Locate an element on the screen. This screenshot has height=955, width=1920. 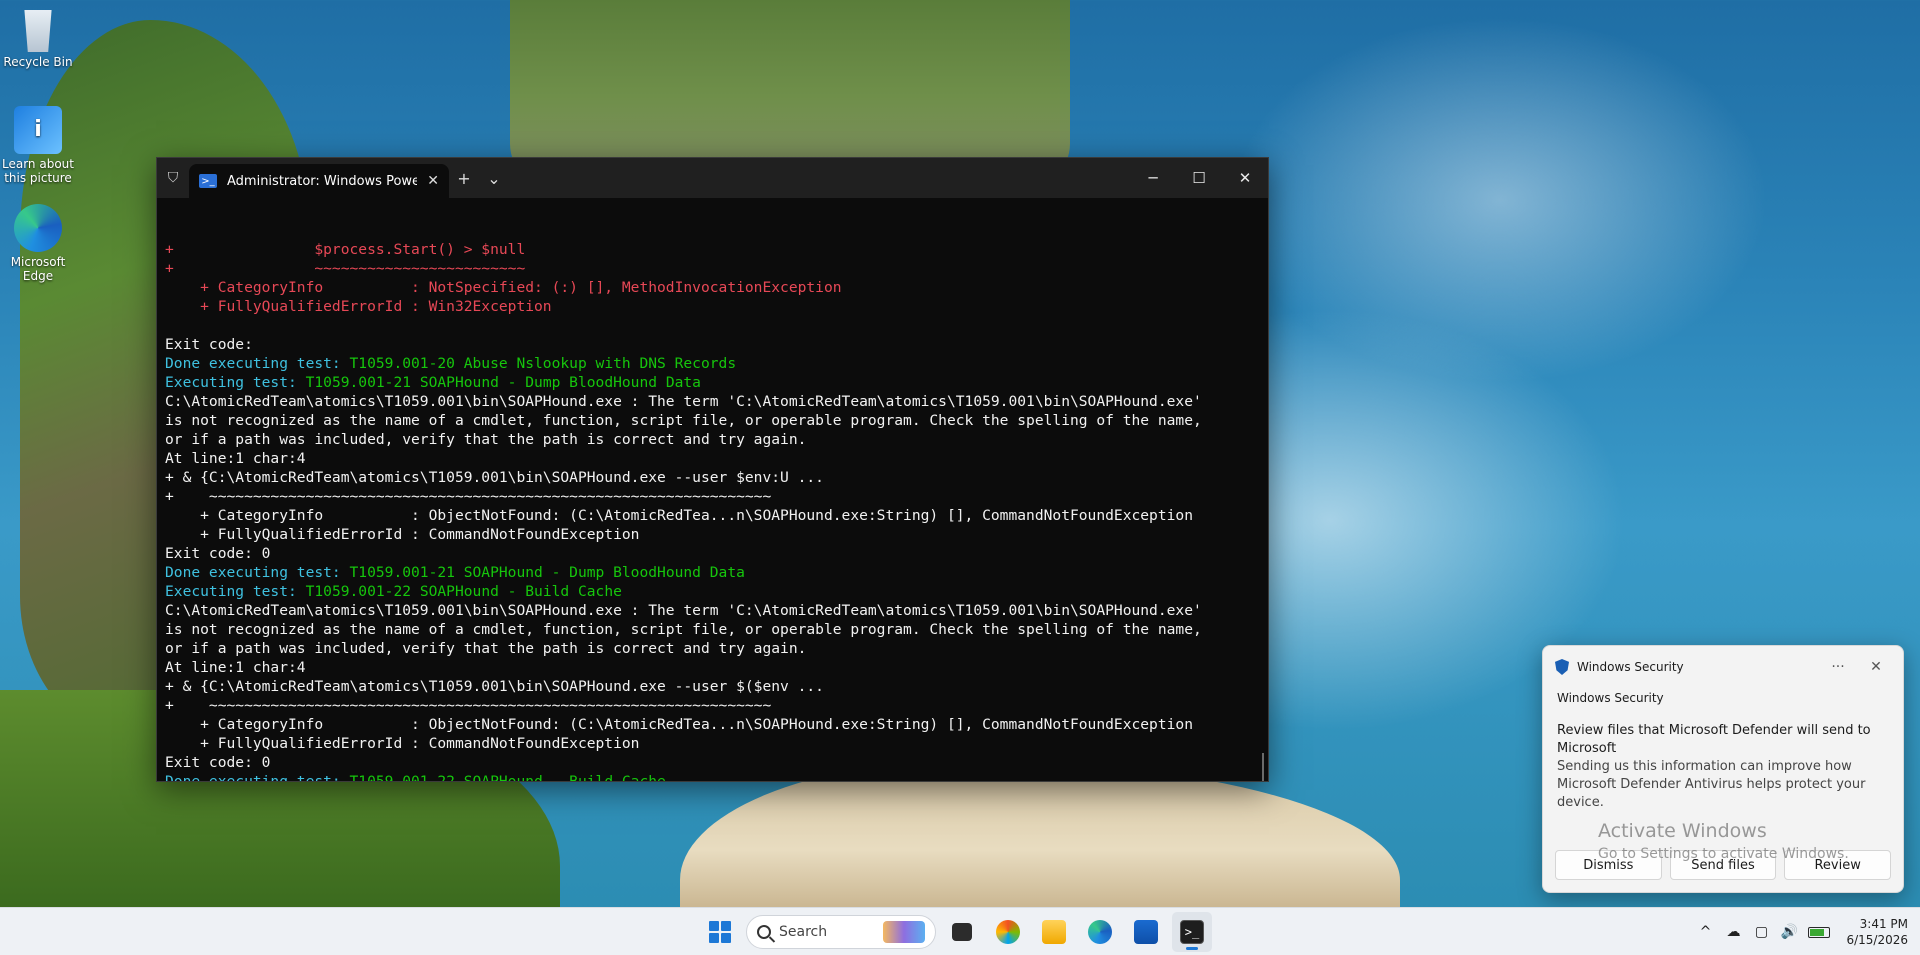
start-button is located at coordinates (720, 932).